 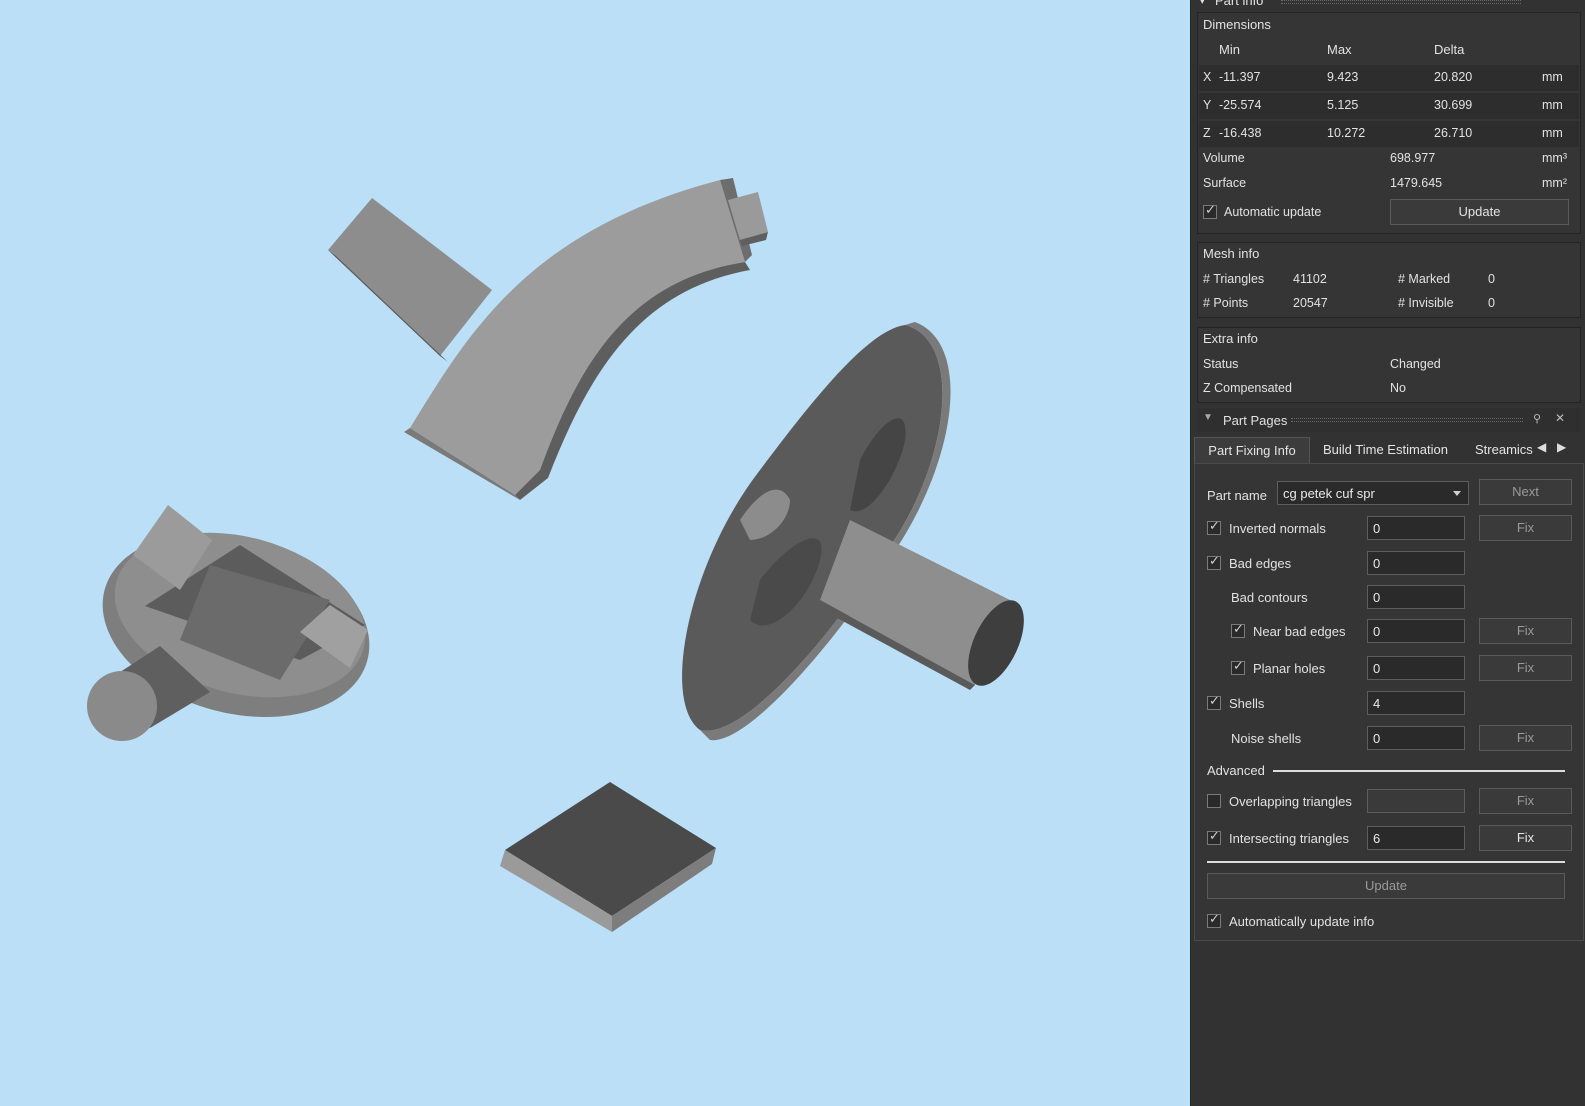 I want to click on intersecting-triangles-fix-button: Fix, so click(x=1525, y=838).